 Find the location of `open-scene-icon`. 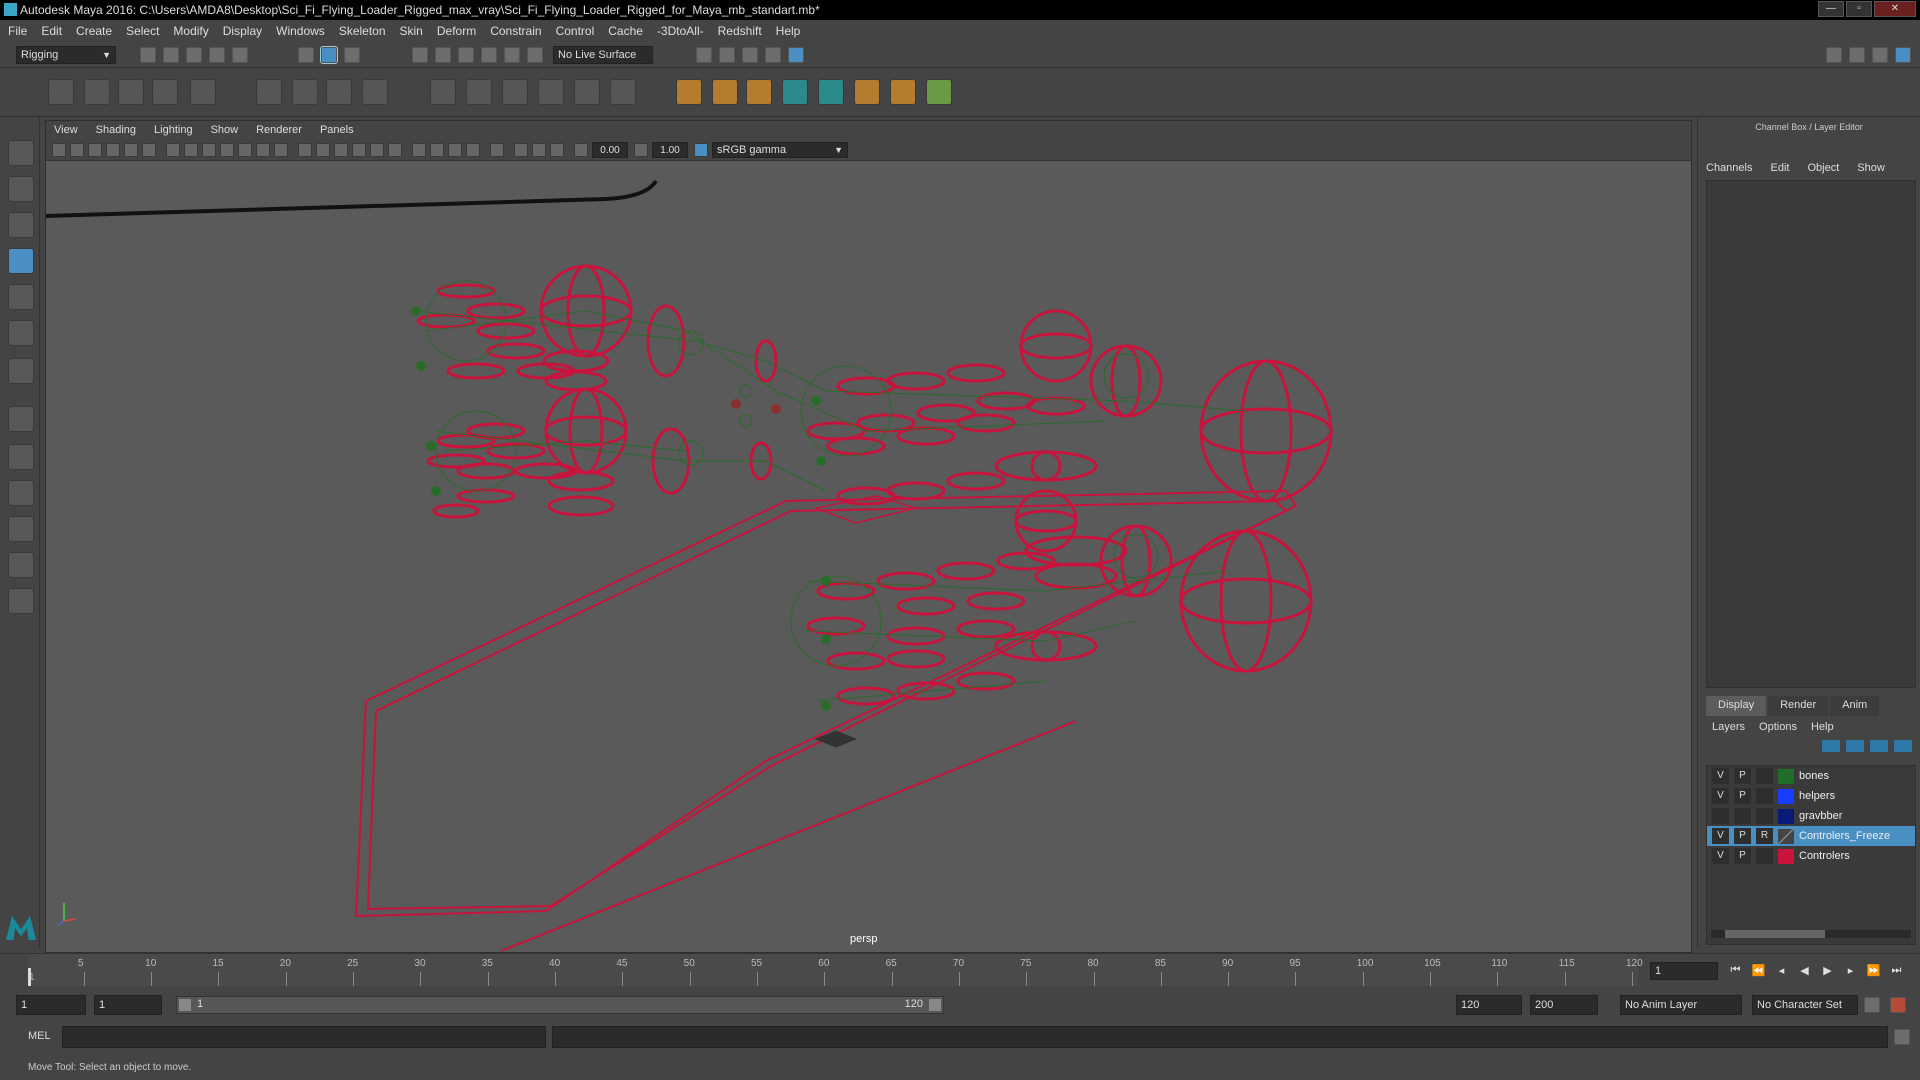

open-scene-icon is located at coordinates (171, 55).